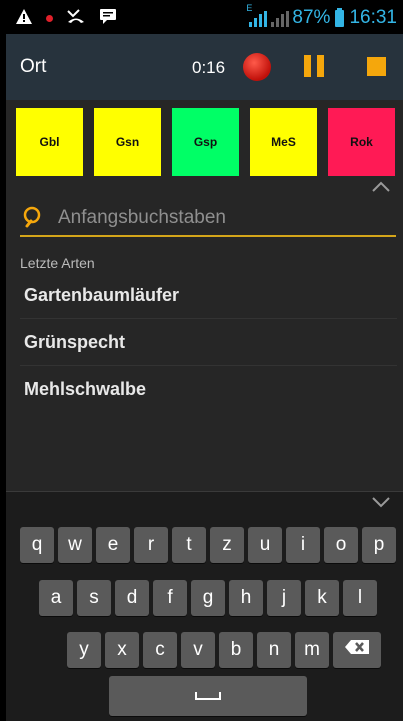 This screenshot has width=403, height=721. What do you see at coordinates (376, 66) in the screenshot?
I see `stop-button` at bounding box center [376, 66].